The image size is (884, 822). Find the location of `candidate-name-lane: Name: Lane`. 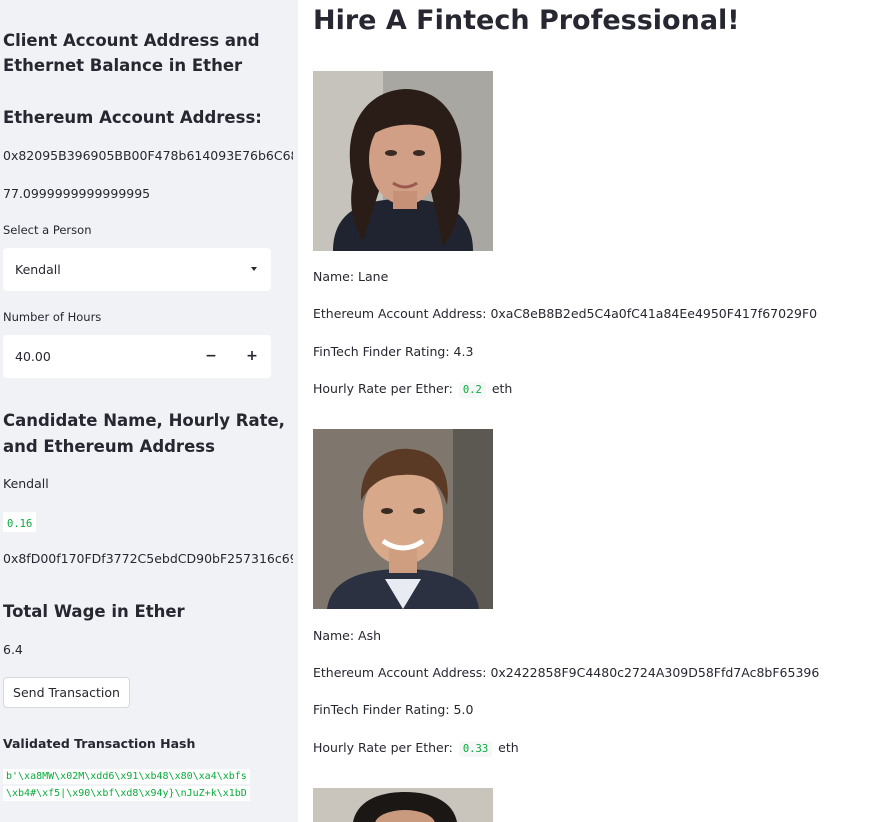

candidate-name-lane: Name: Lane is located at coordinates (351, 276).